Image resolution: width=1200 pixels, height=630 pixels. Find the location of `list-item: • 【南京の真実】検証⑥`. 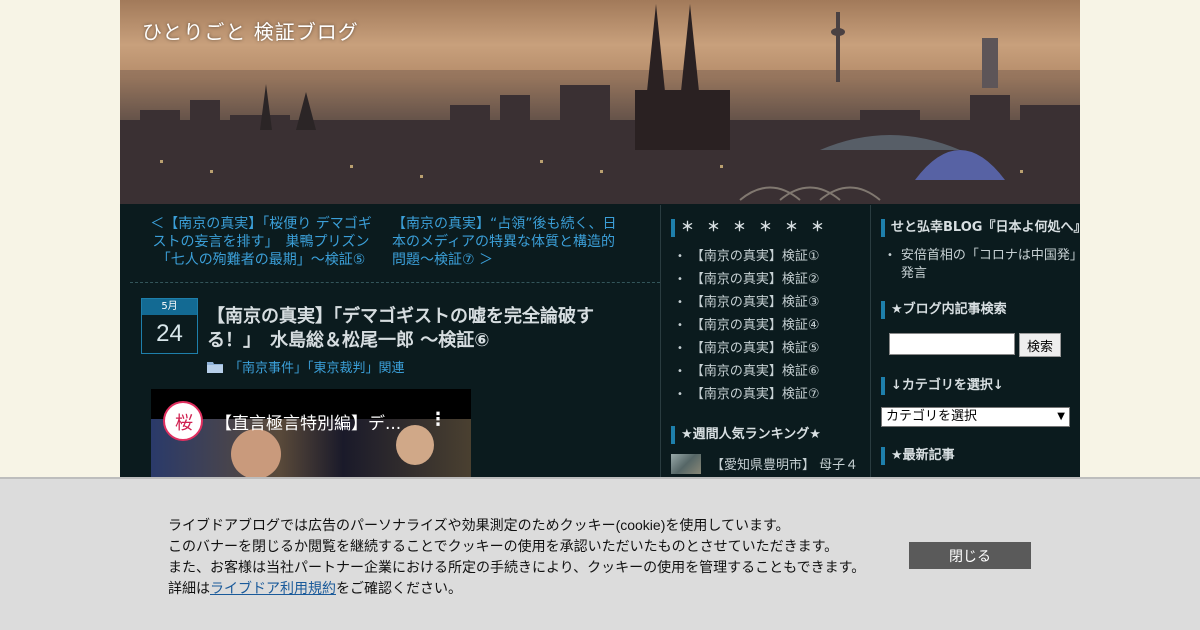

list-item: • 【南京の真実】検証⑥ is located at coordinates (773, 371).